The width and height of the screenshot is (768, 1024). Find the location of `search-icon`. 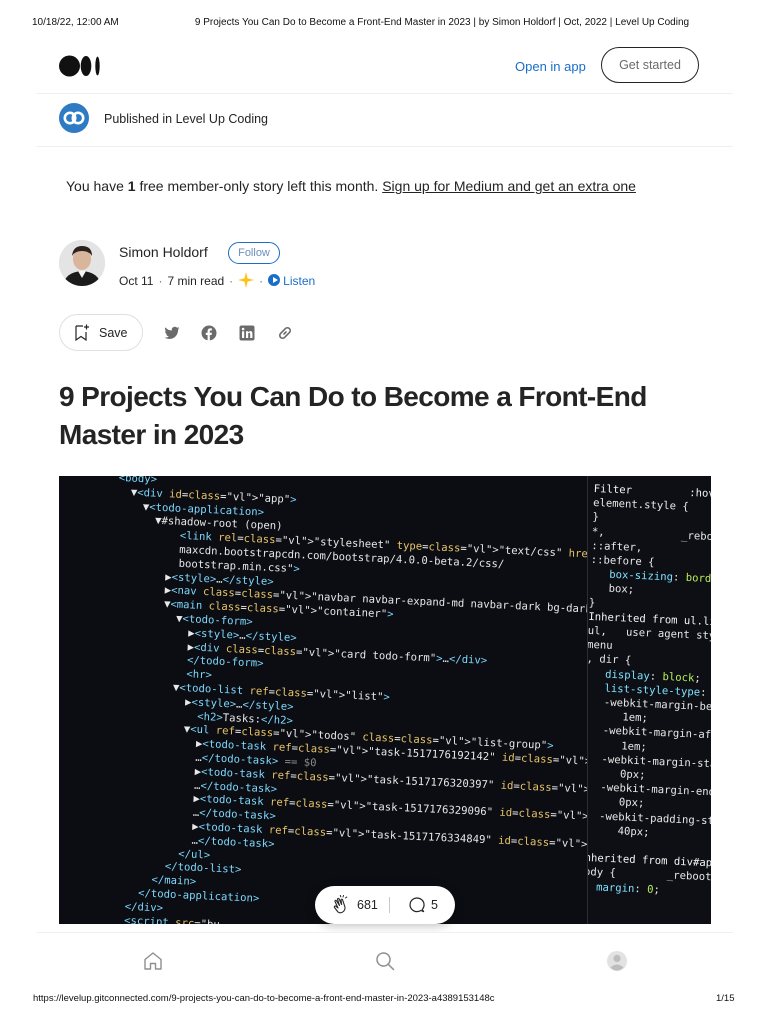

search-icon is located at coordinates (385, 961).